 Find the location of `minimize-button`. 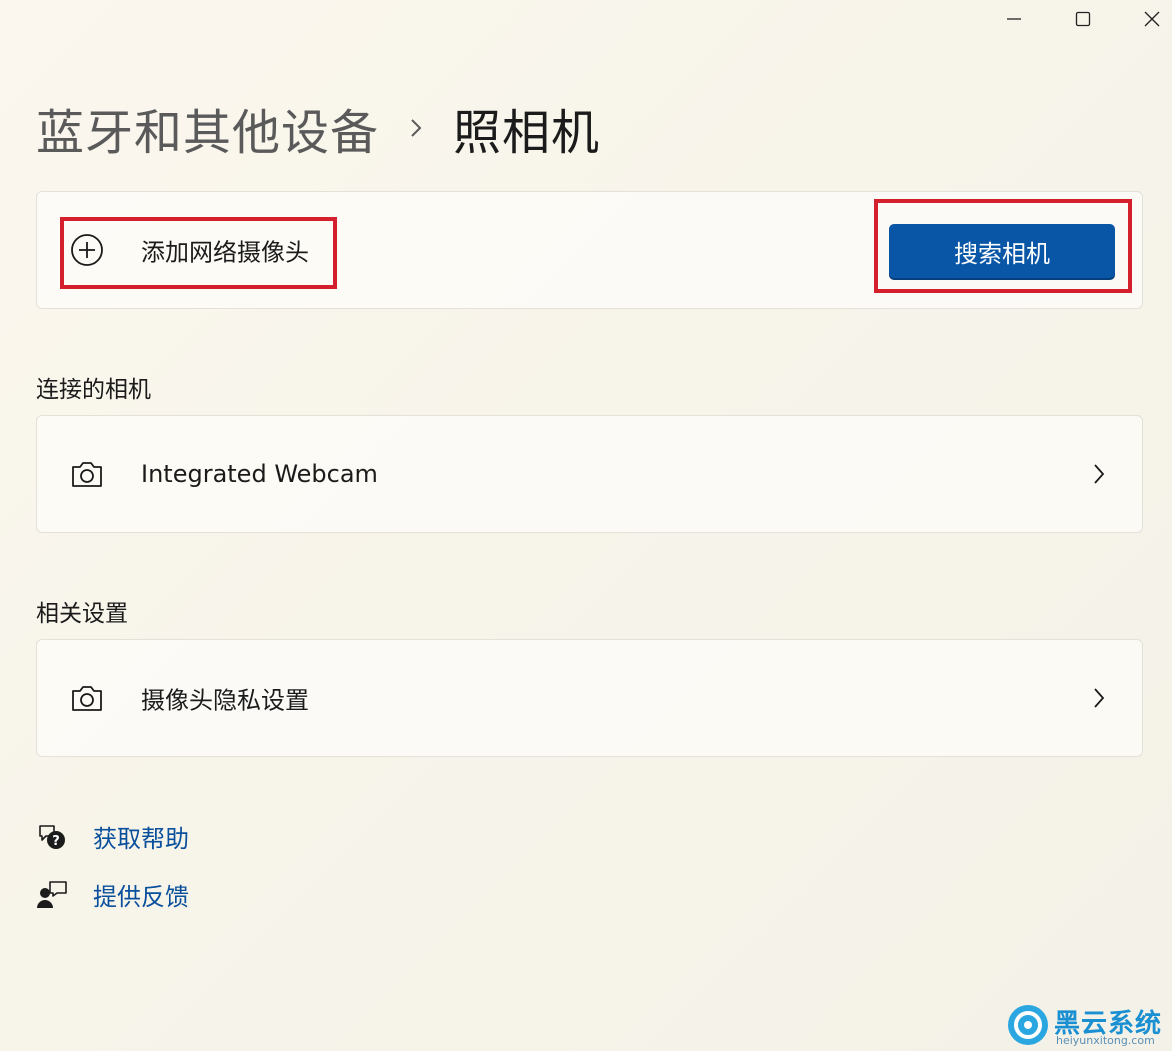

minimize-button is located at coordinates (1014, 19).